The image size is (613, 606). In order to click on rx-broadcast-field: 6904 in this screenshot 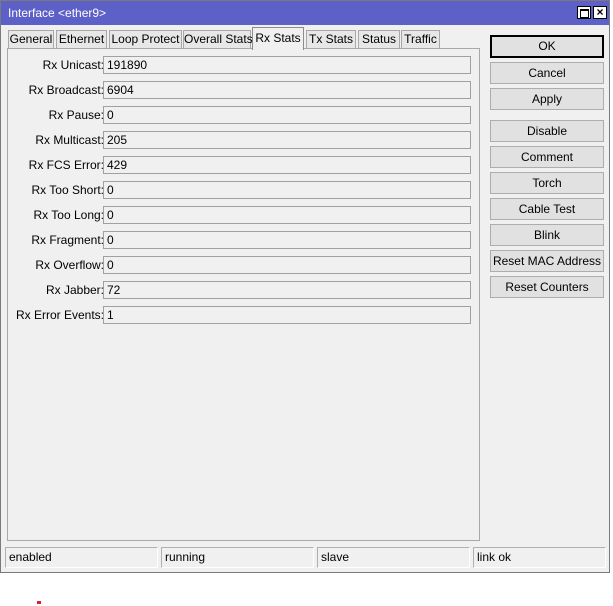, I will do `click(287, 90)`.